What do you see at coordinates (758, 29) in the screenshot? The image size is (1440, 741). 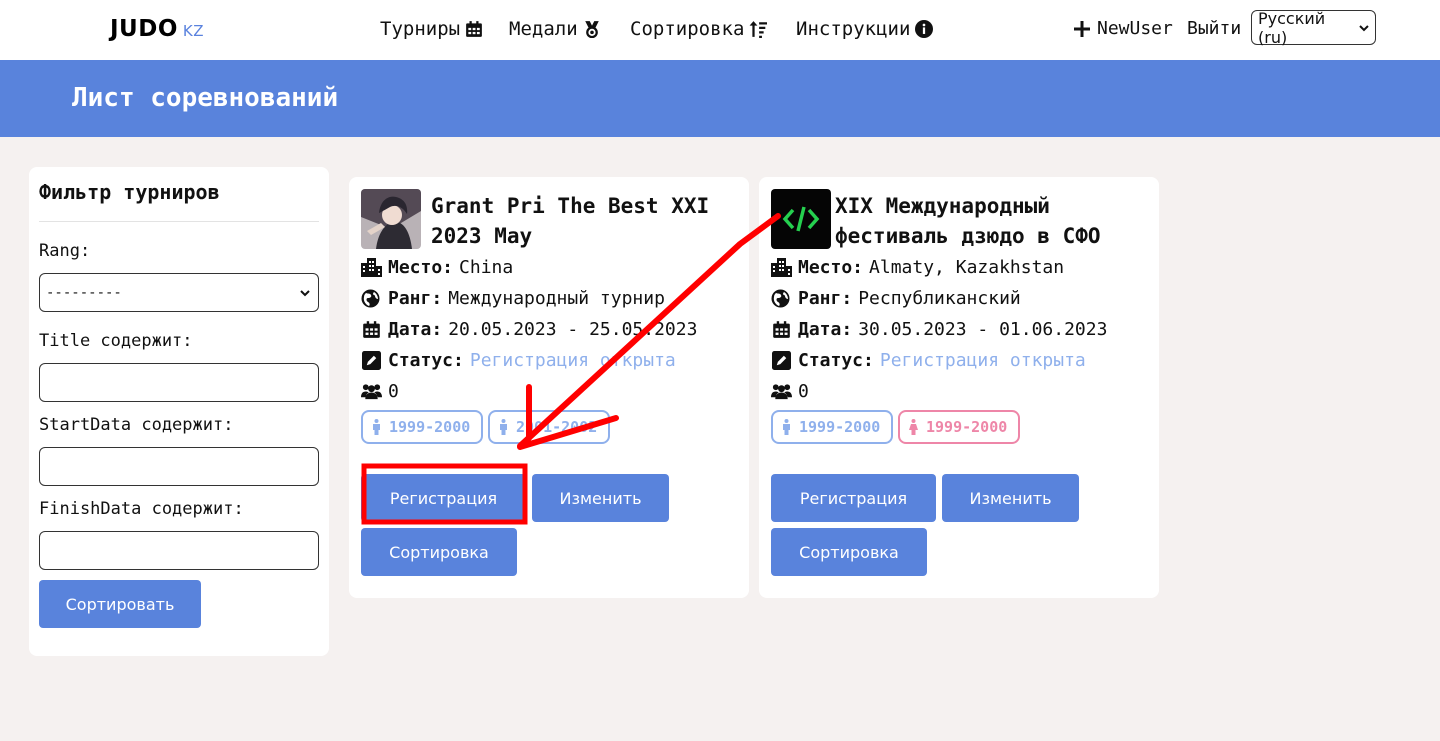 I see `sort-icon` at bounding box center [758, 29].